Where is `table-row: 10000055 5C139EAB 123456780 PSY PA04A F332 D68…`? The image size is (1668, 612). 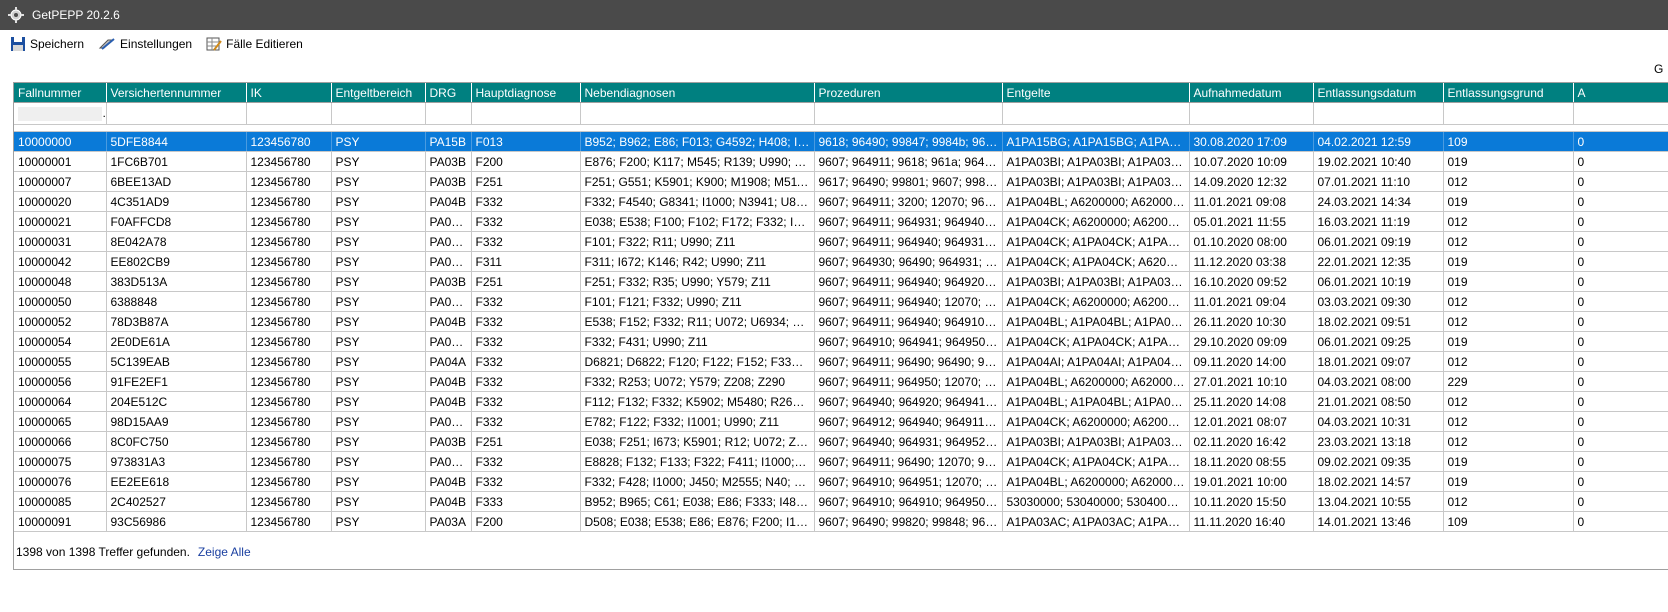
table-row: 10000055 5C139EAB 123456780 PSY PA04A F332 D68… is located at coordinates (841, 361).